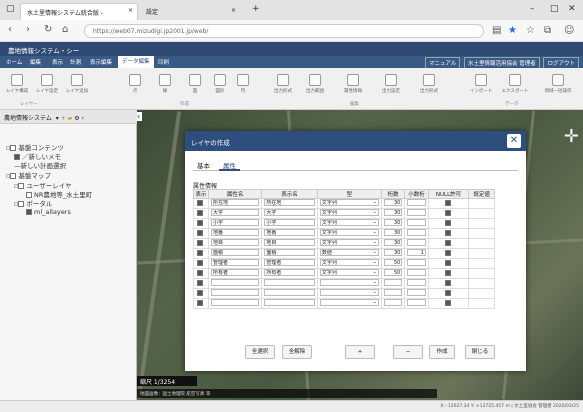 The image size is (583, 412). Describe the element at coordinates (243, 84) in the screenshot. I see `ribbon-button-circle: 円` at that location.